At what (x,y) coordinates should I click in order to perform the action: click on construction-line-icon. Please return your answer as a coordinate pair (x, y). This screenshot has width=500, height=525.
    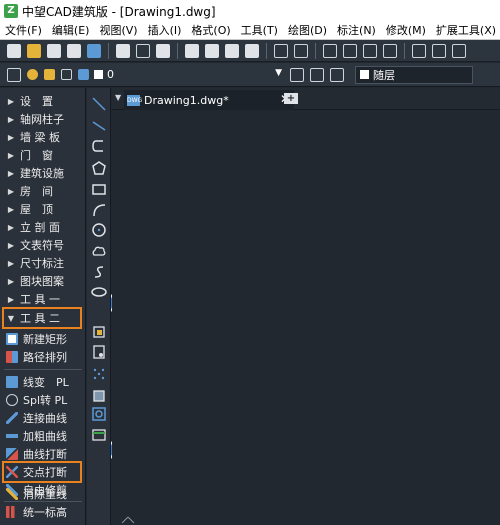
    Looking at the image, I should click on (99, 126).